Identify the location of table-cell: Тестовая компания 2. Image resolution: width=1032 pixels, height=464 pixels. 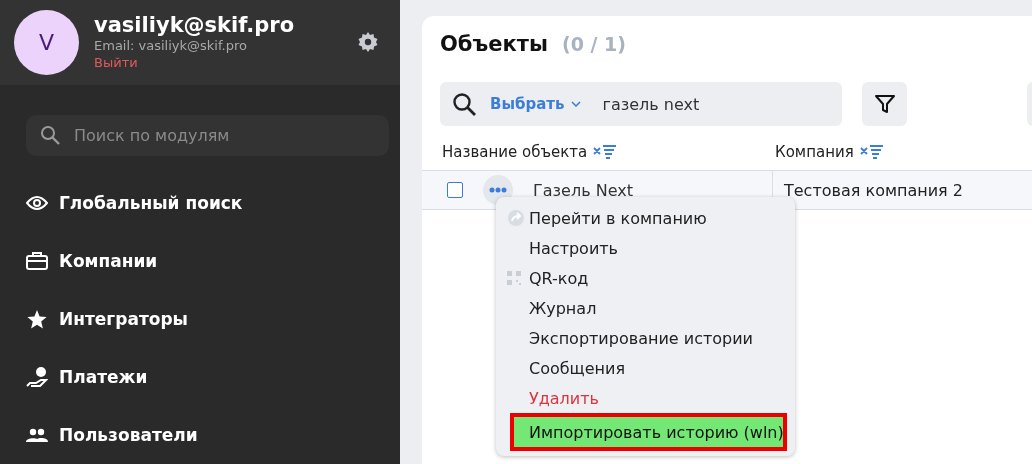
(873, 190).